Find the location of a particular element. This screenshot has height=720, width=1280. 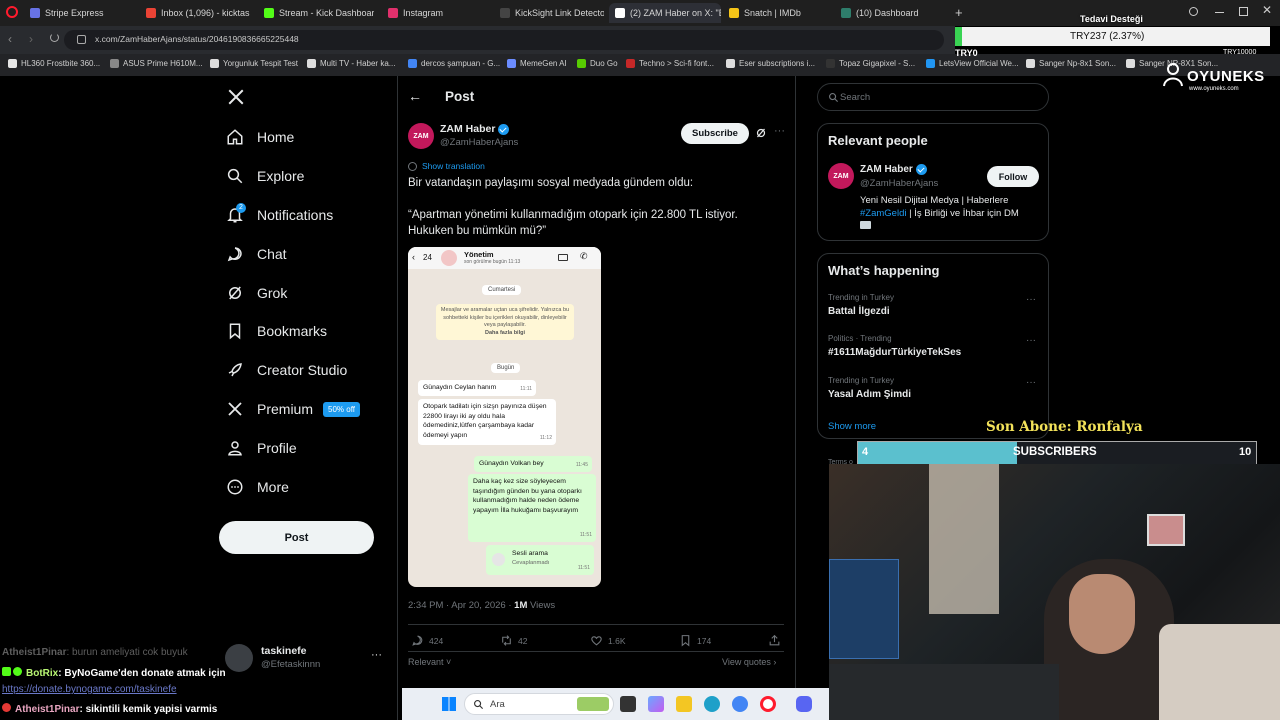

account-avatar is located at coordinates (239, 658).